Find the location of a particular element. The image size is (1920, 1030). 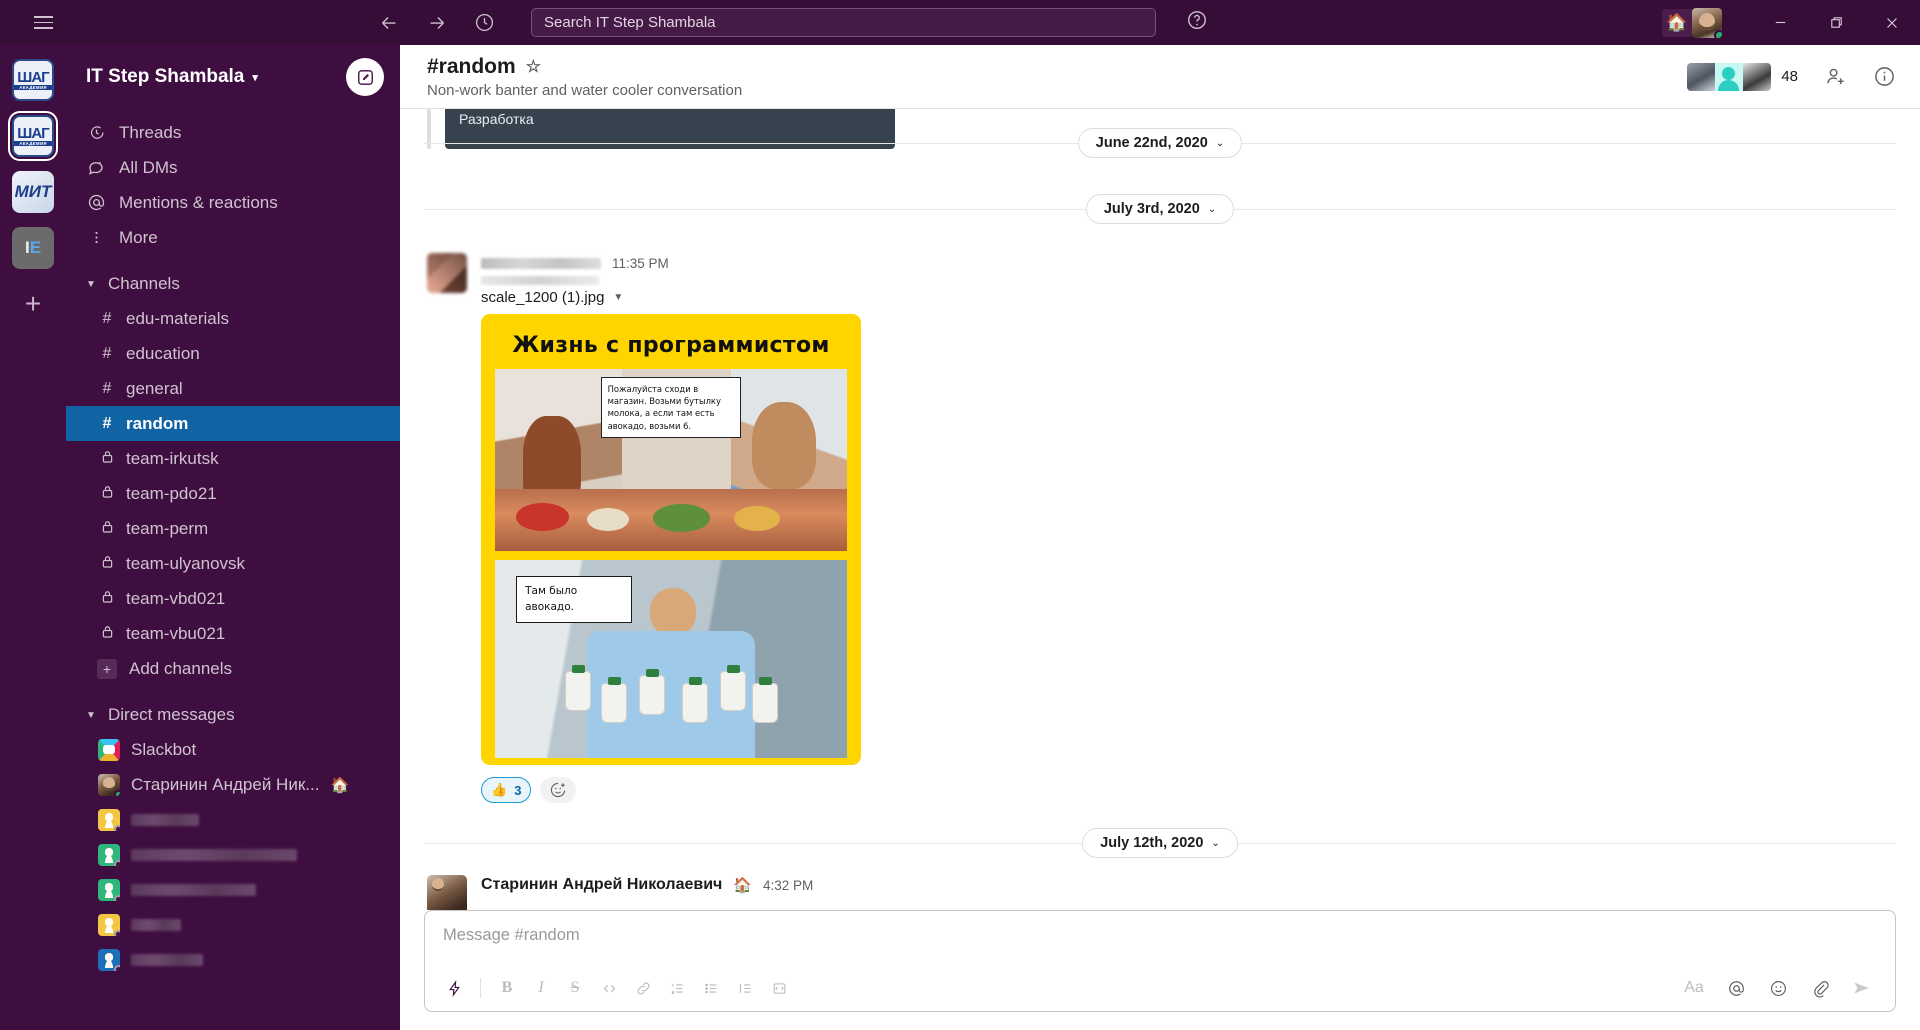

workspace-name-button: IT Step Shambala ▾ is located at coordinates (172, 77).